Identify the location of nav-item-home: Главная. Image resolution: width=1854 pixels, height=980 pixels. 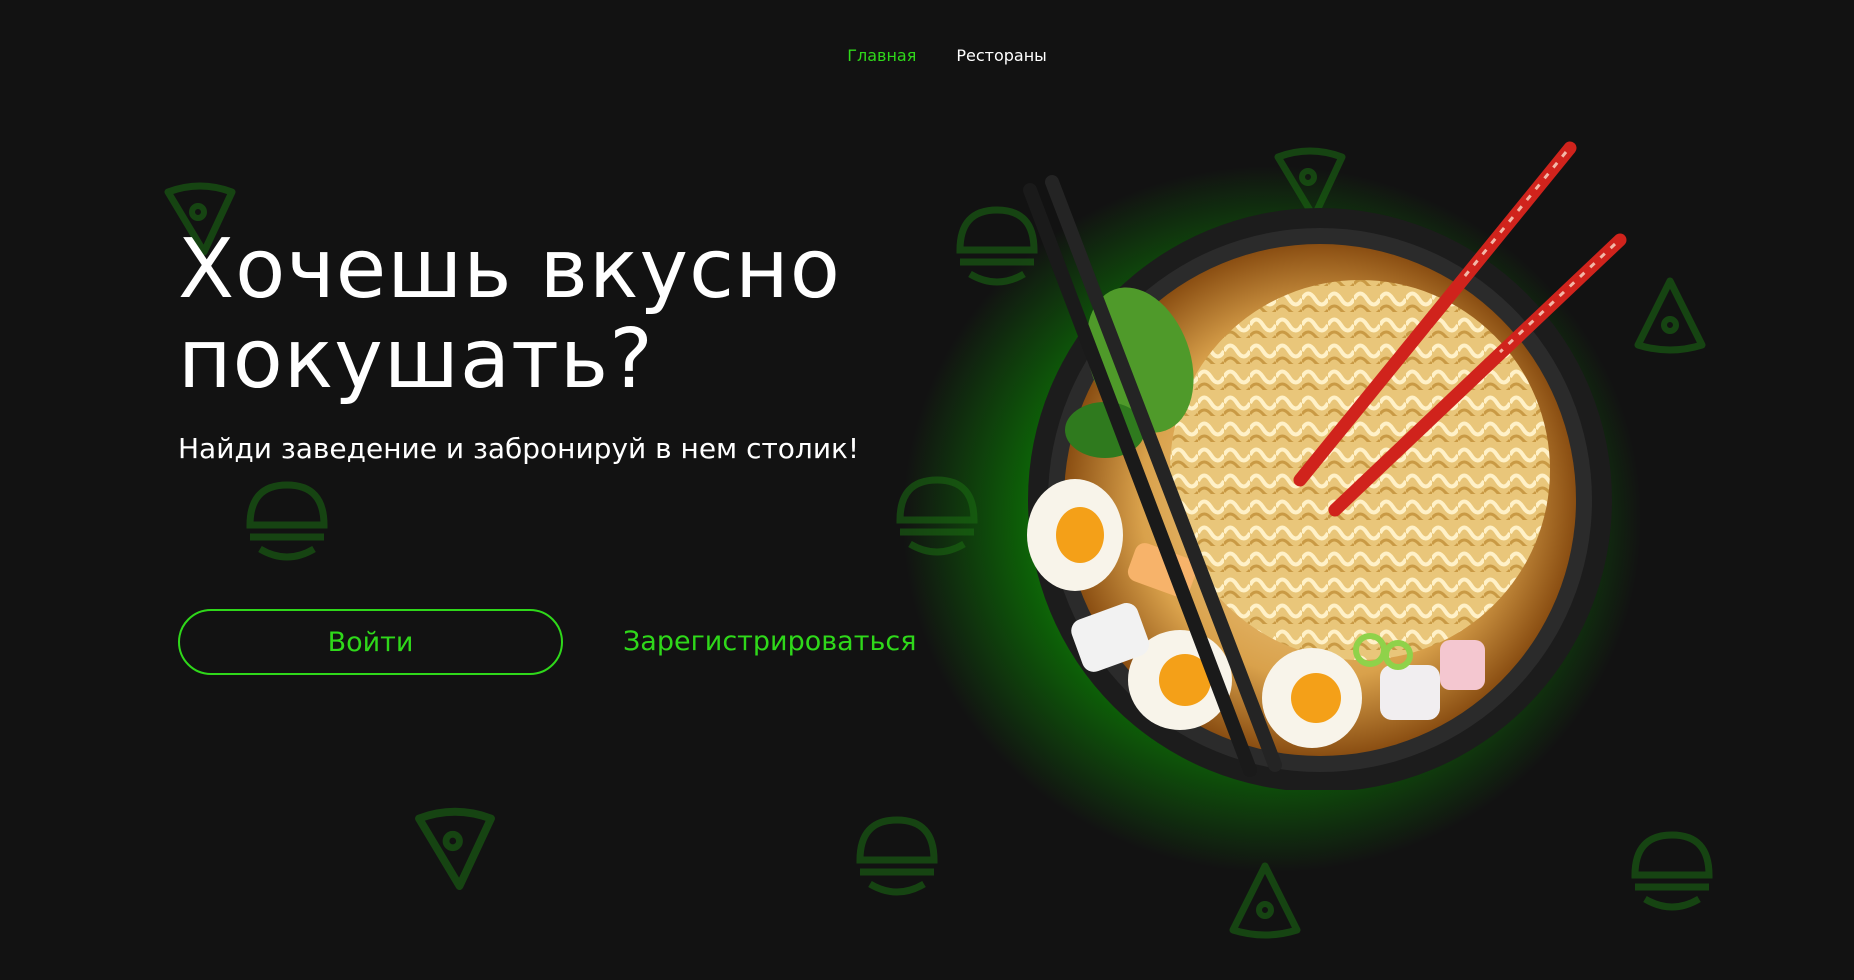
(881, 55).